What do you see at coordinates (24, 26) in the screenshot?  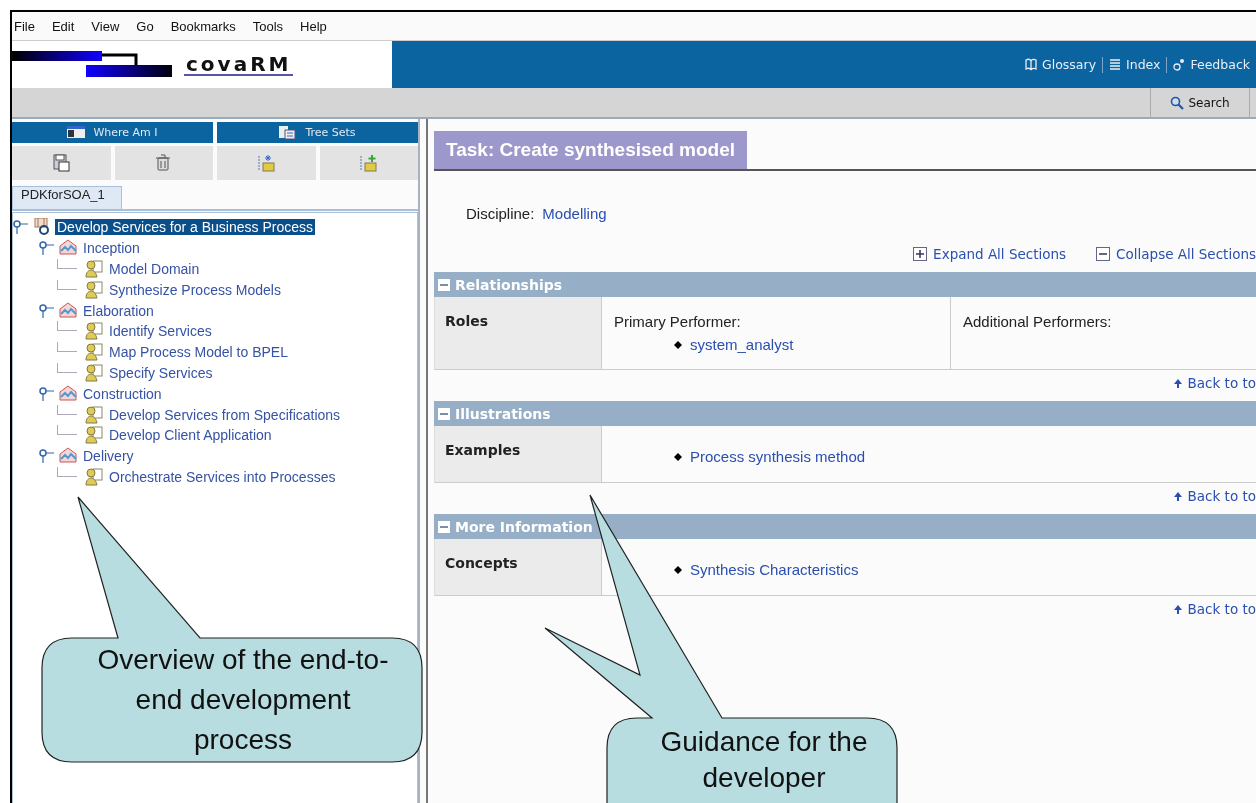 I see `menu-item: File` at bounding box center [24, 26].